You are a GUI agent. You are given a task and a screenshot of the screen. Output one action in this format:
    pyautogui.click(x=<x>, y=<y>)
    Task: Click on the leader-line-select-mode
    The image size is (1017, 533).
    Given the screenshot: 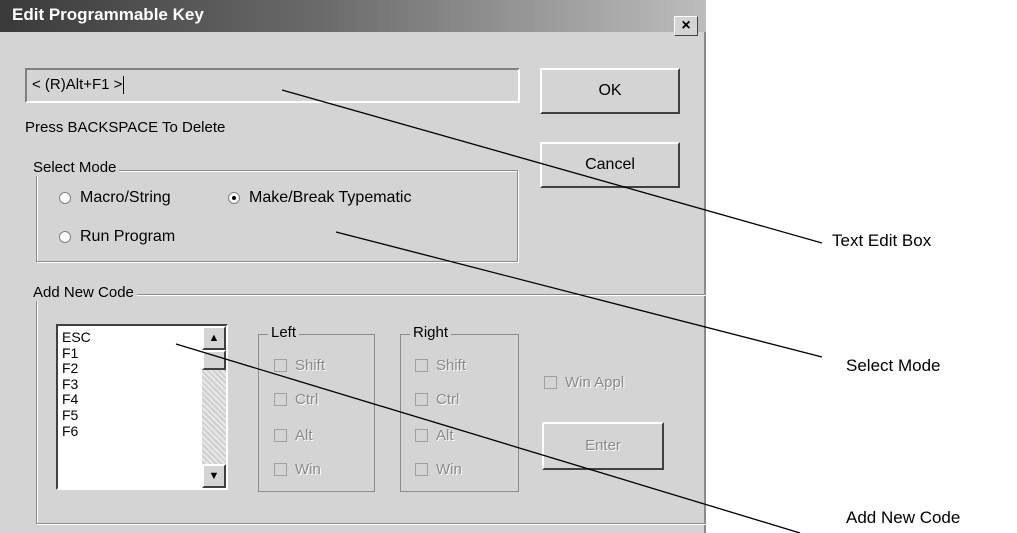 What is the action you would take?
    pyautogui.click(x=579, y=294)
    